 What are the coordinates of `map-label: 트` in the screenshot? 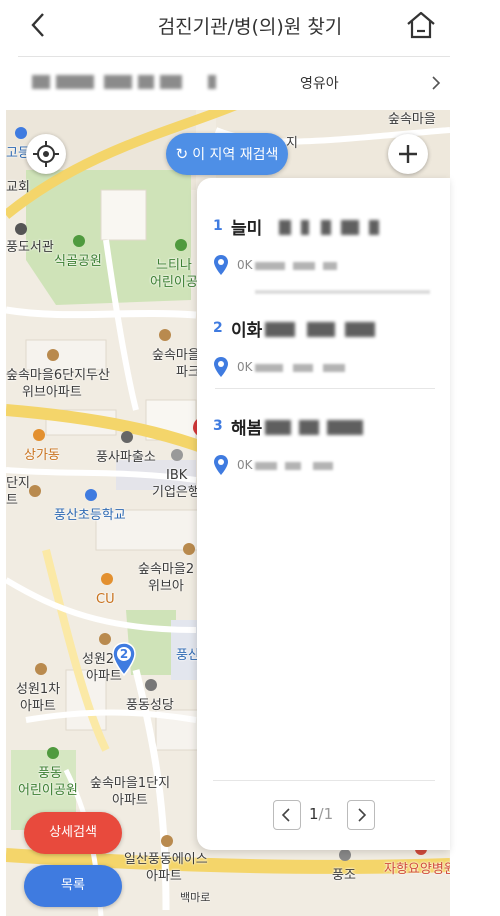 It's located at (12, 500).